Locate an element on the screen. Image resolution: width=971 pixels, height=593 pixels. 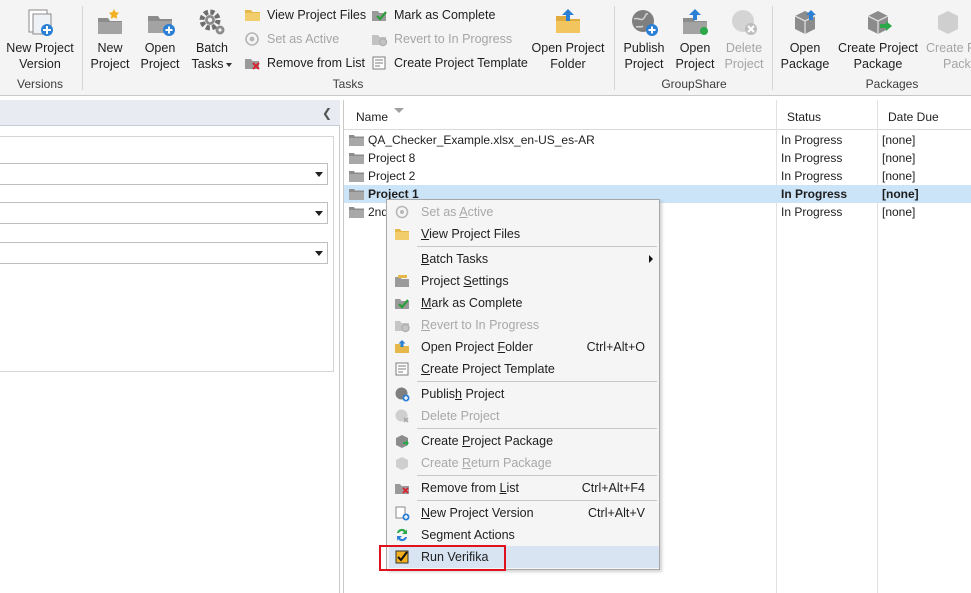
remove-from-list-button: Remove from List is located at coordinates (304, 63).